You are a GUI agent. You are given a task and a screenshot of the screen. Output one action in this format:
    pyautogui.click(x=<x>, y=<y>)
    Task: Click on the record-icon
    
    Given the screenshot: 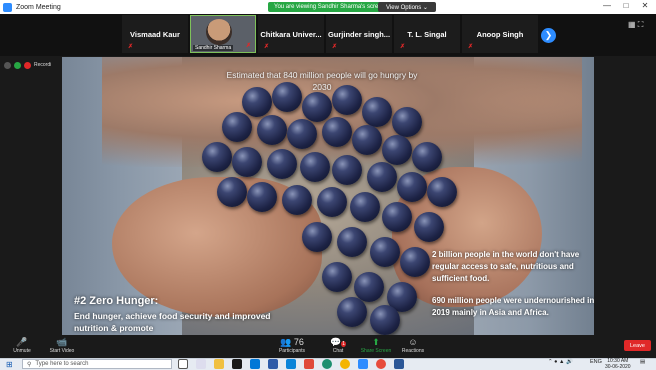 What is the action you would take?
    pyautogui.click(x=27, y=65)
    